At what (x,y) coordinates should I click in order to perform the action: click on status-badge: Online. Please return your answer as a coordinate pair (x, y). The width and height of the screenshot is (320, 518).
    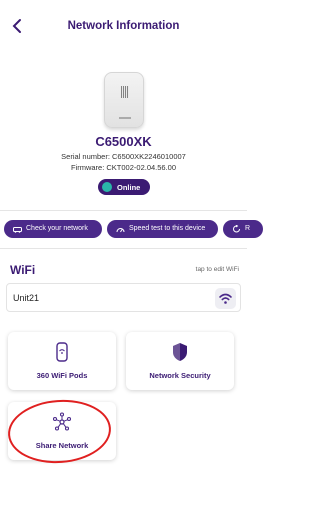
    Looking at the image, I should click on (124, 187).